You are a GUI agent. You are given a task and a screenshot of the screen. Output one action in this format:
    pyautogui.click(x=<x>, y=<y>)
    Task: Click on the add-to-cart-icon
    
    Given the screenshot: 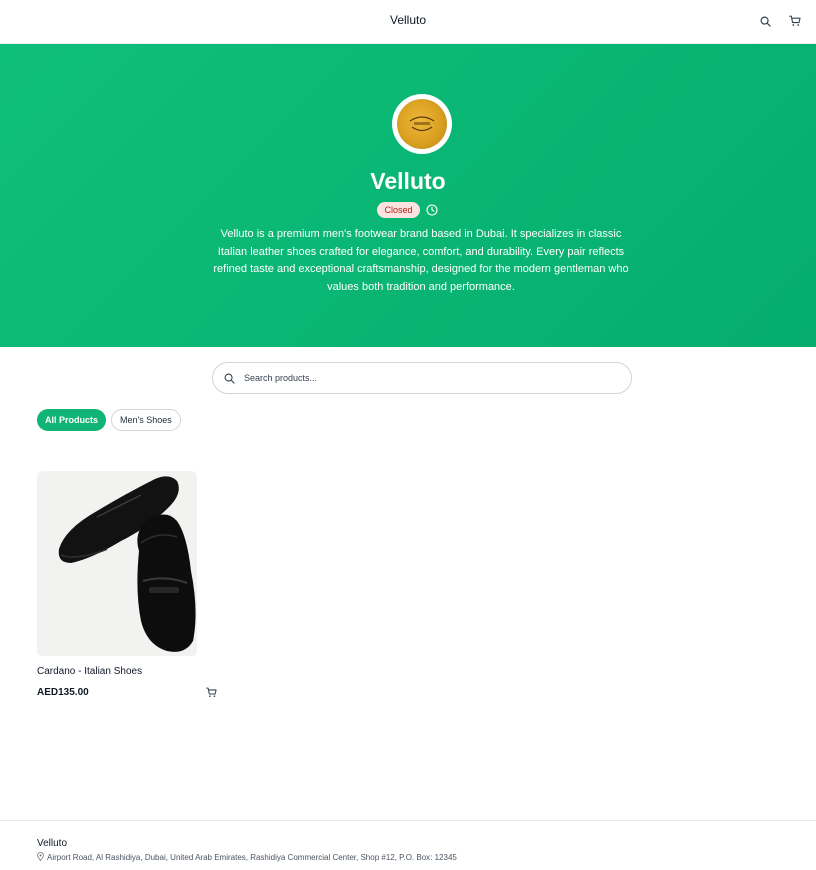 What is the action you would take?
    pyautogui.click(x=211, y=692)
    